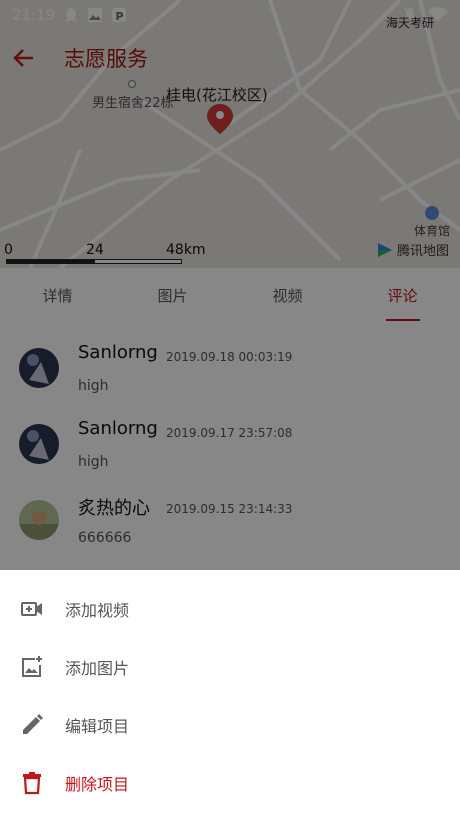  What do you see at coordinates (32, 783) in the screenshot?
I see `delete-trash-icon` at bounding box center [32, 783].